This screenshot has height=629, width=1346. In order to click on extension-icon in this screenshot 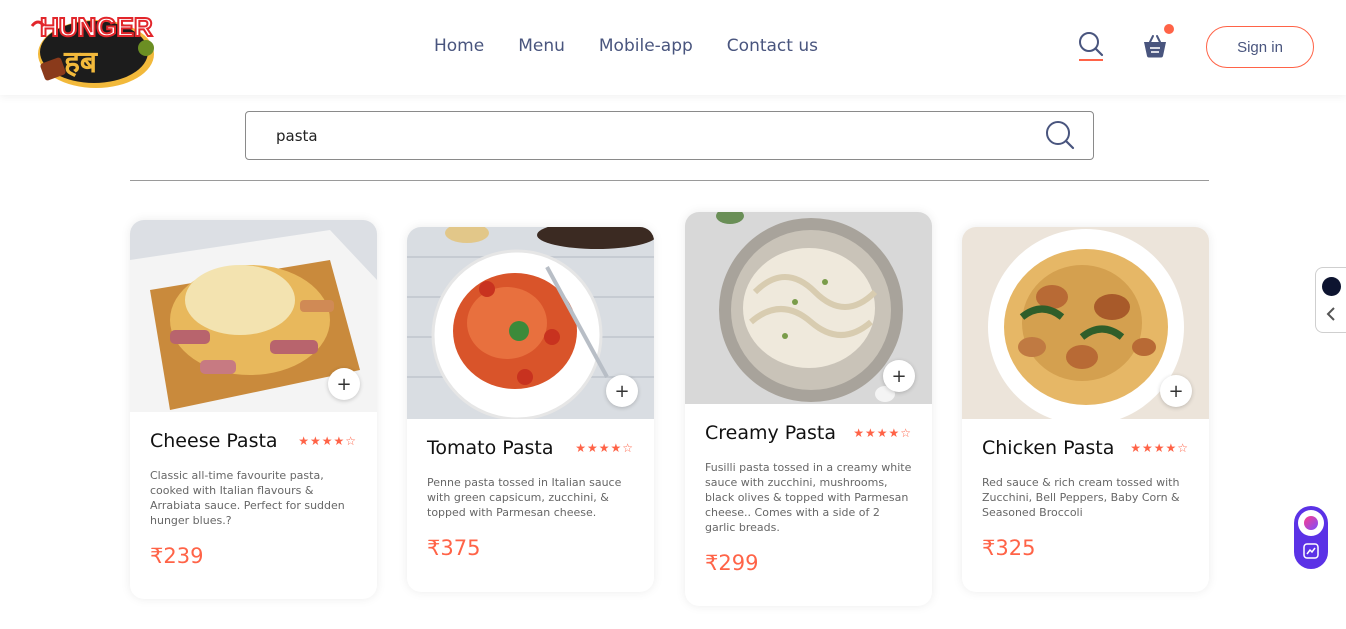, I will do `click(1331, 286)`.